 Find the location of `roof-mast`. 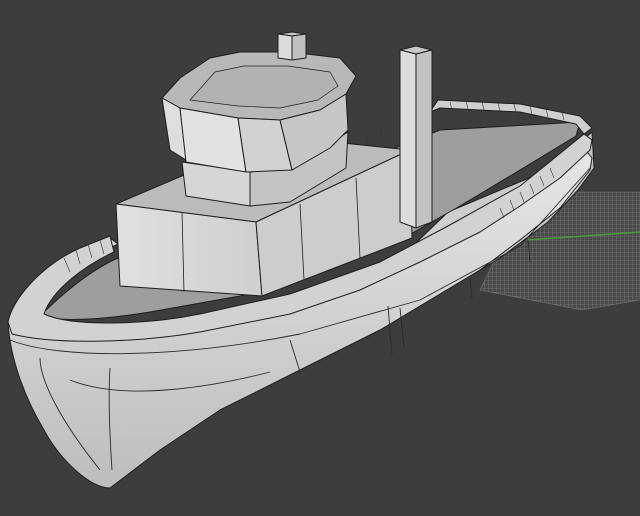

roof-mast is located at coordinates (292, 46).